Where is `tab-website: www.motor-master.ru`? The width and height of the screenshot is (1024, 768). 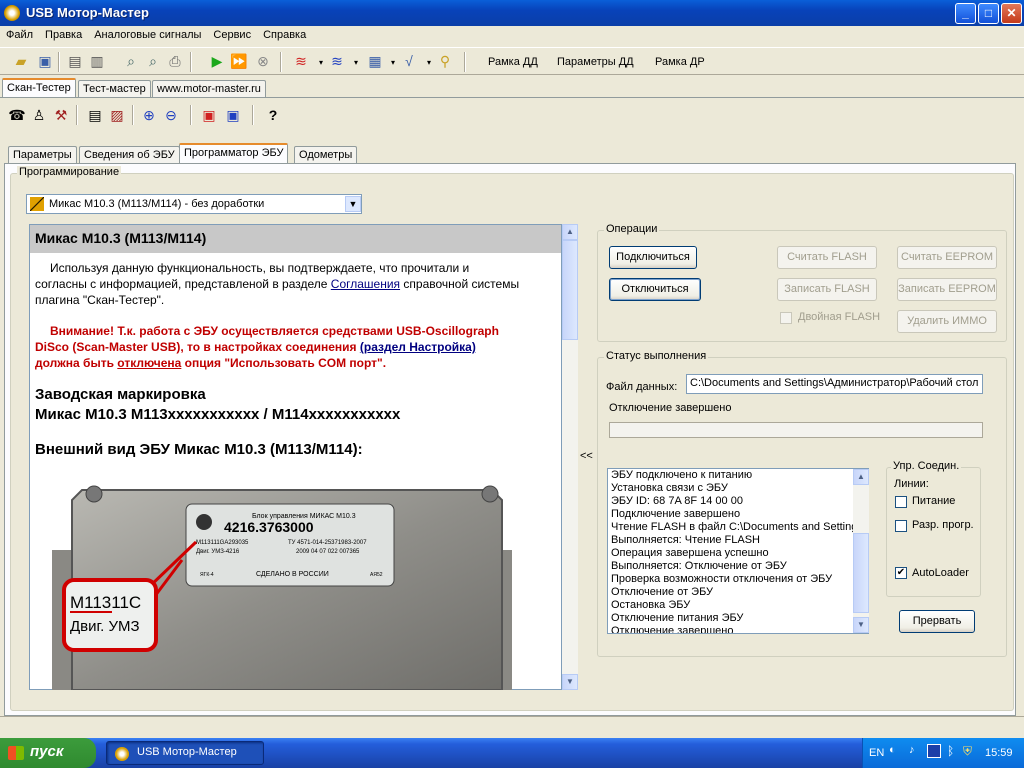
tab-website: www.motor-master.ru is located at coordinates (209, 89).